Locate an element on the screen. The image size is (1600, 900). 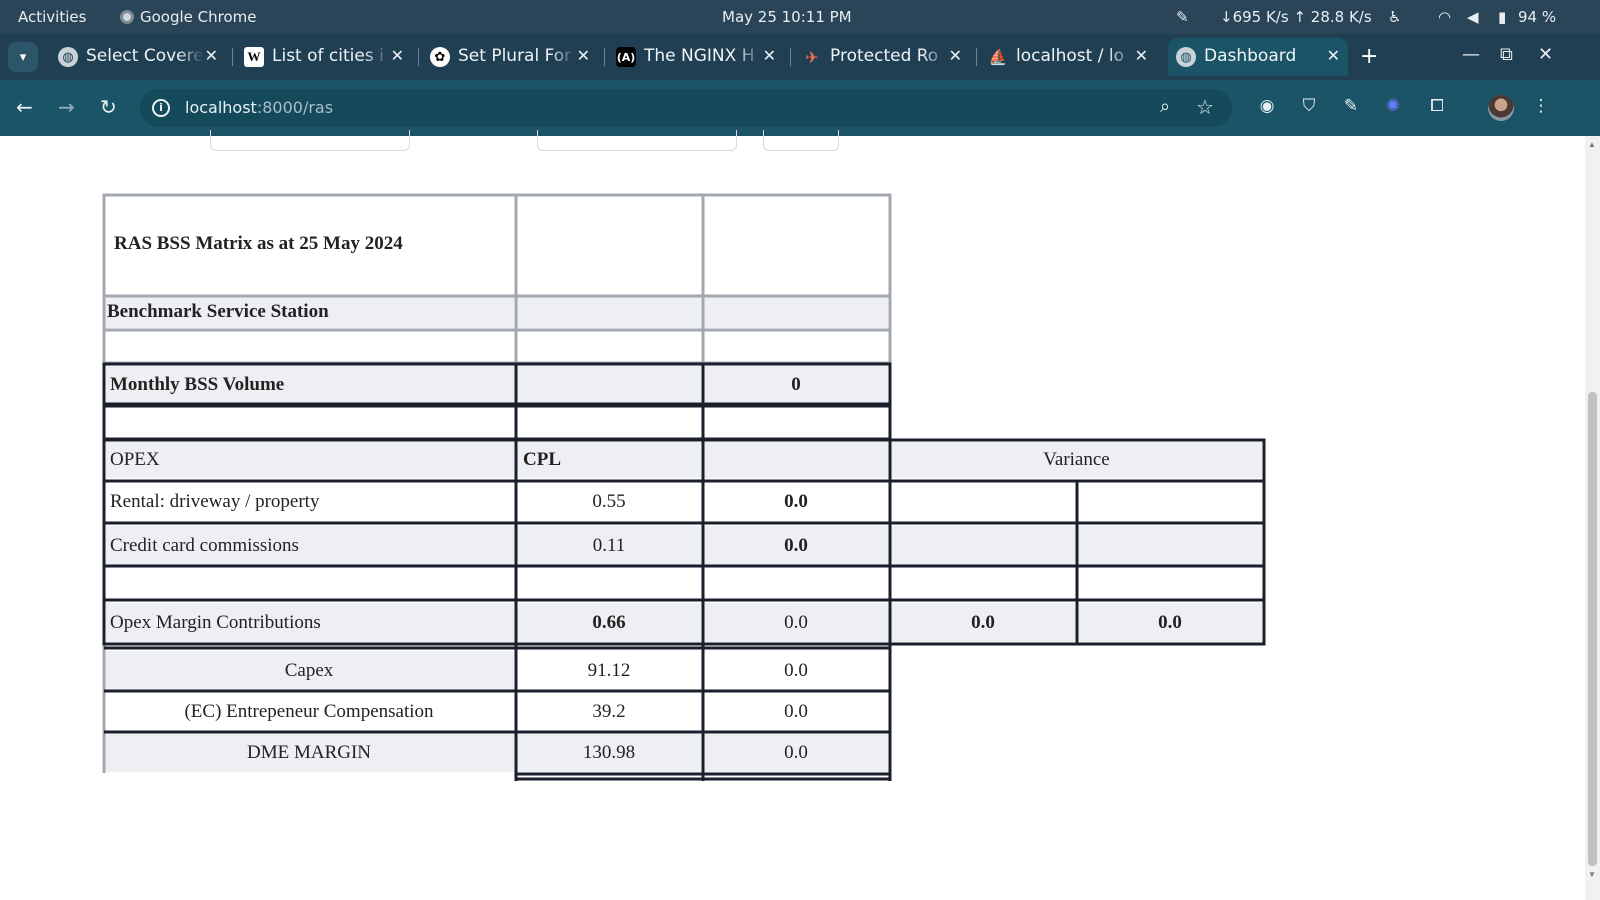
site-info-icon: i is located at coordinates (161, 108).